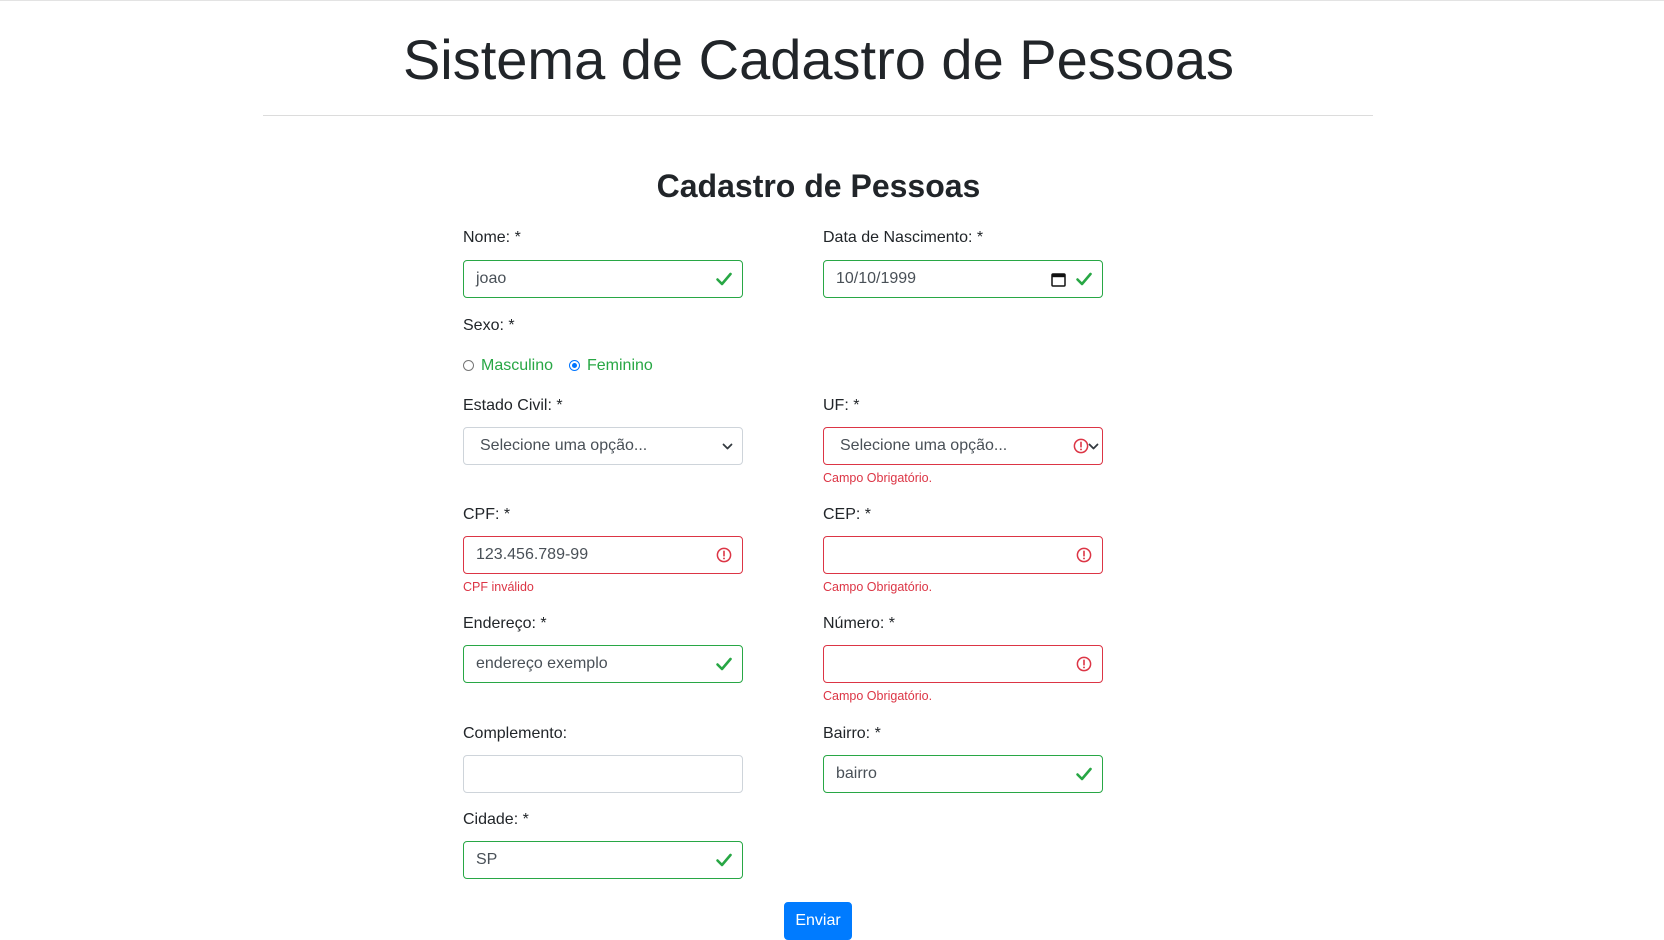  Describe the element at coordinates (963, 279) in the screenshot. I see `nascimento-input: 10/10/1999` at that location.